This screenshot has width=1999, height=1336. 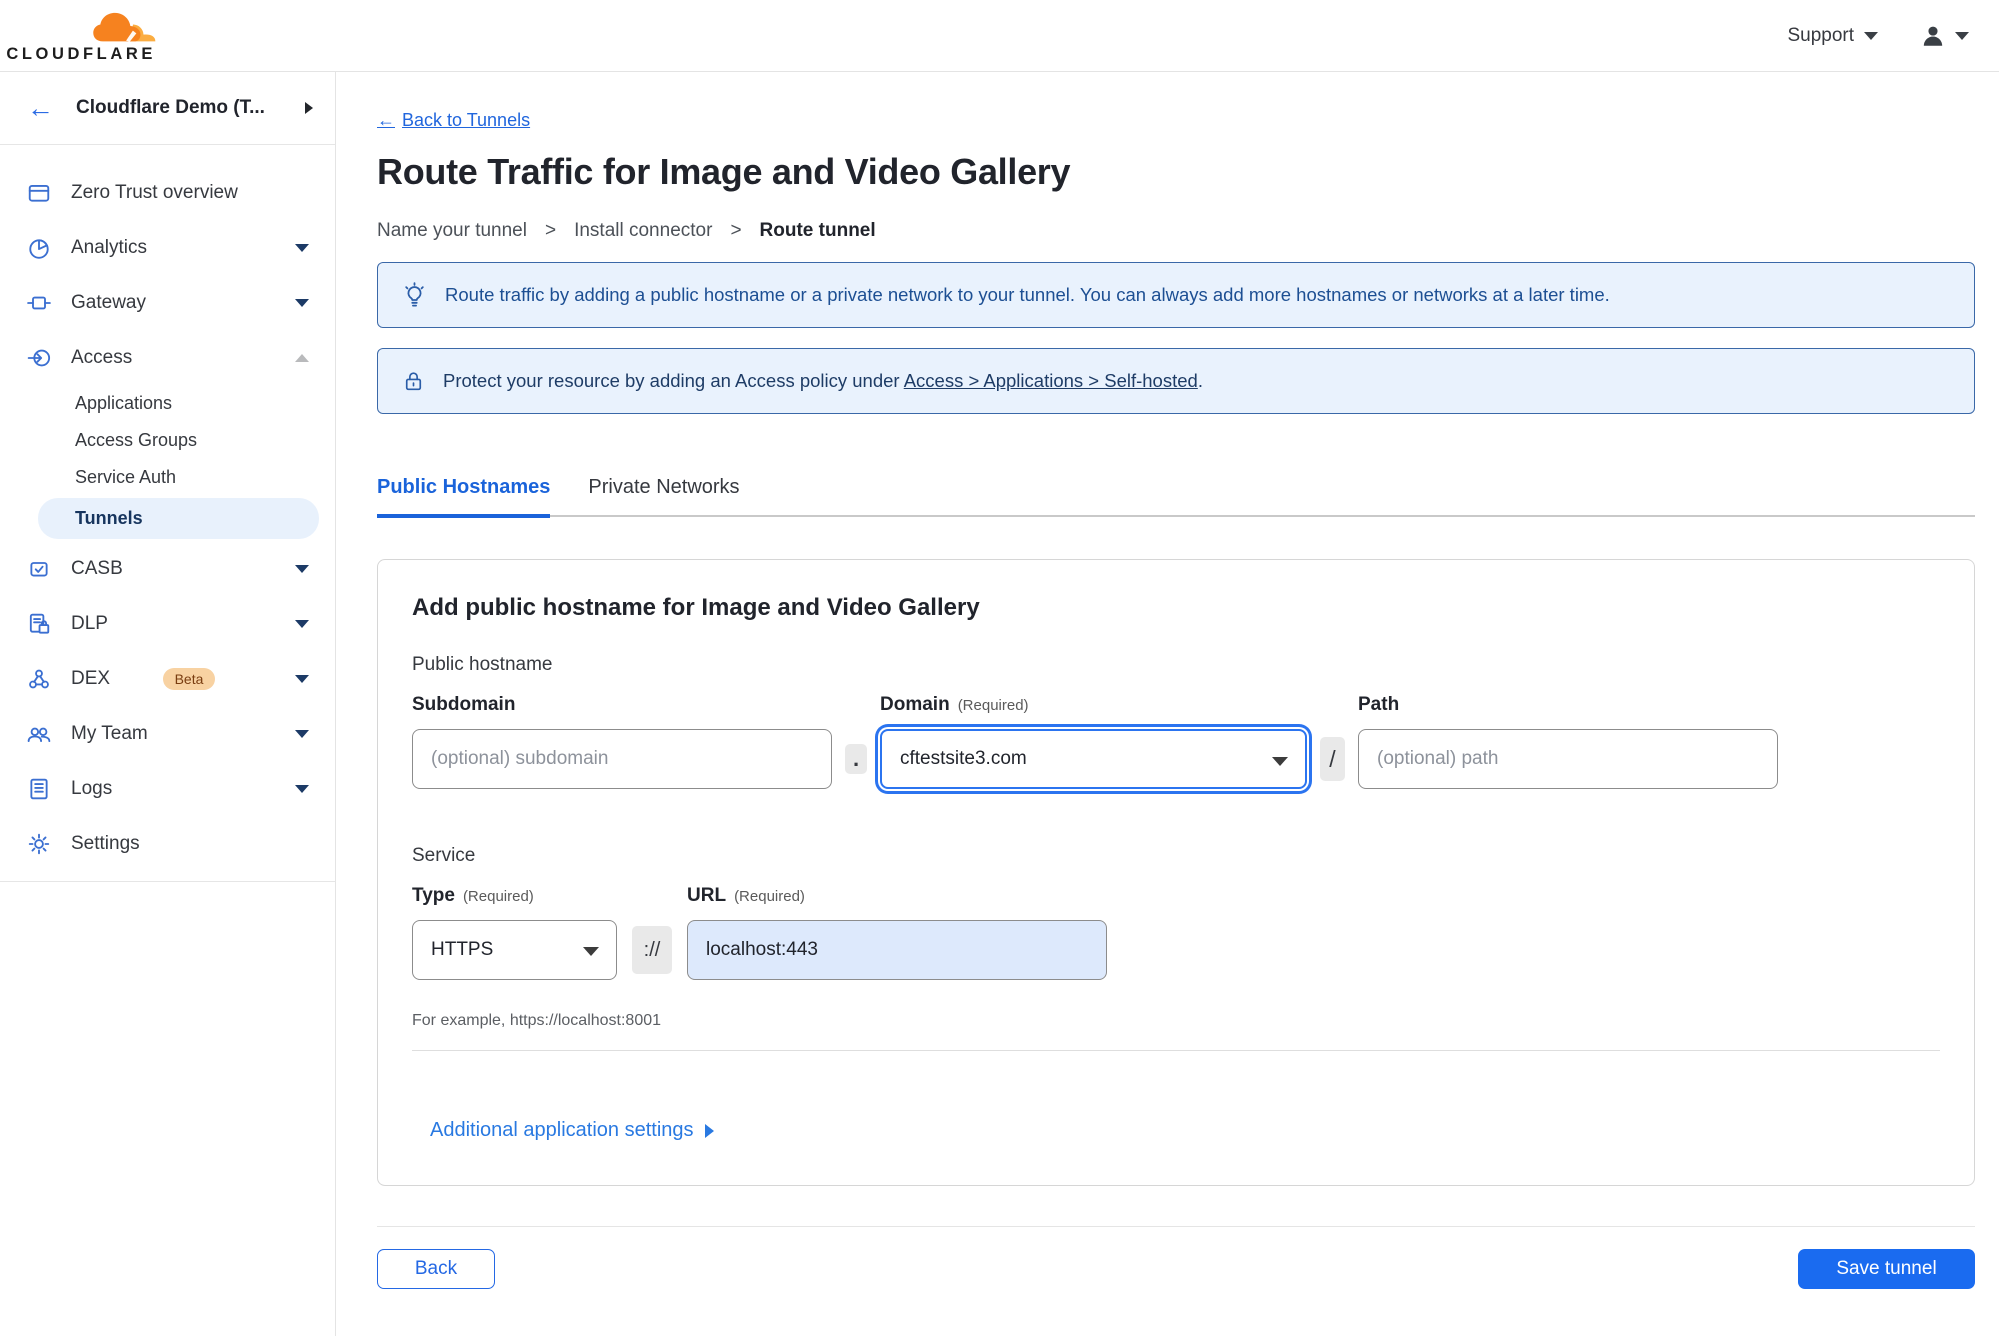 What do you see at coordinates (40, 789) in the screenshot?
I see `logs-icon` at bounding box center [40, 789].